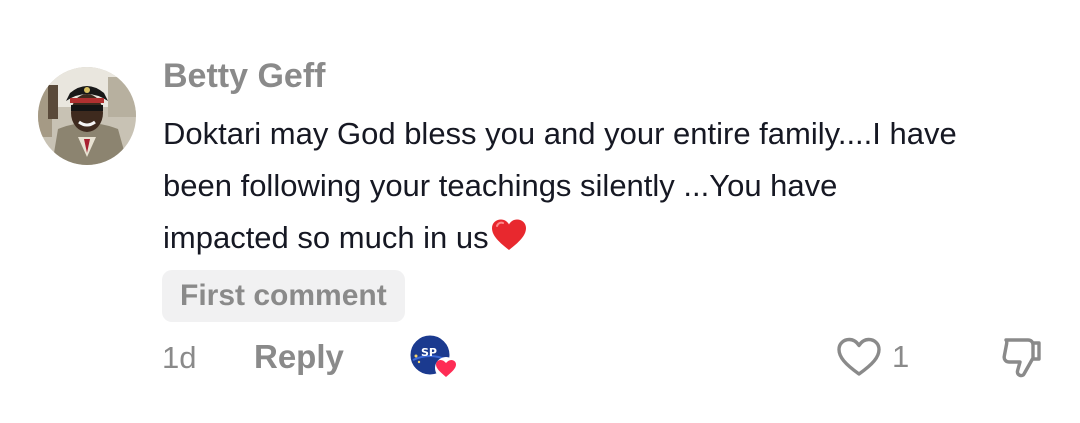 The image size is (1080, 423). What do you see at coordinates (901, 356) in the screenshot?
I see `like-count: 1` at bounding box center [901, 356].